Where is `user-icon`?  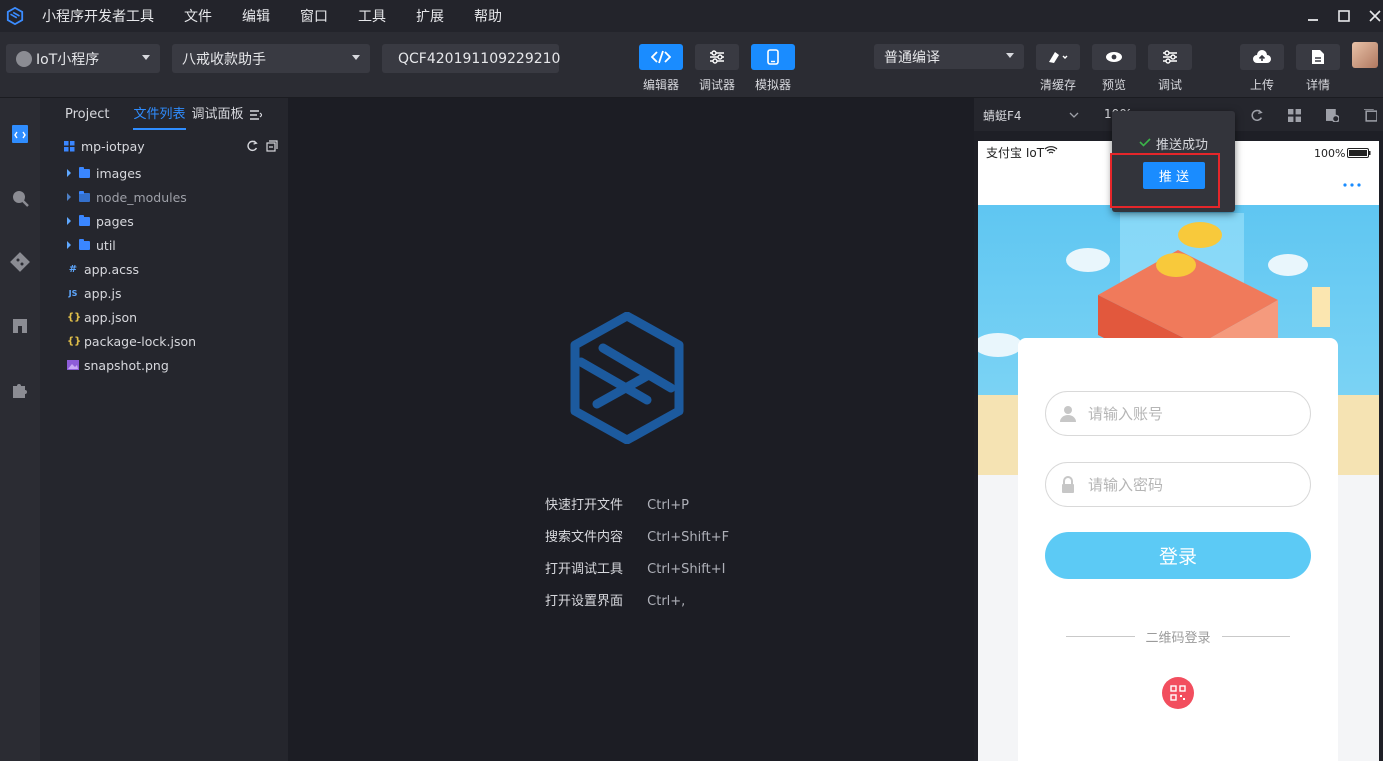 user-icon is located at coordinates (1068, 413).